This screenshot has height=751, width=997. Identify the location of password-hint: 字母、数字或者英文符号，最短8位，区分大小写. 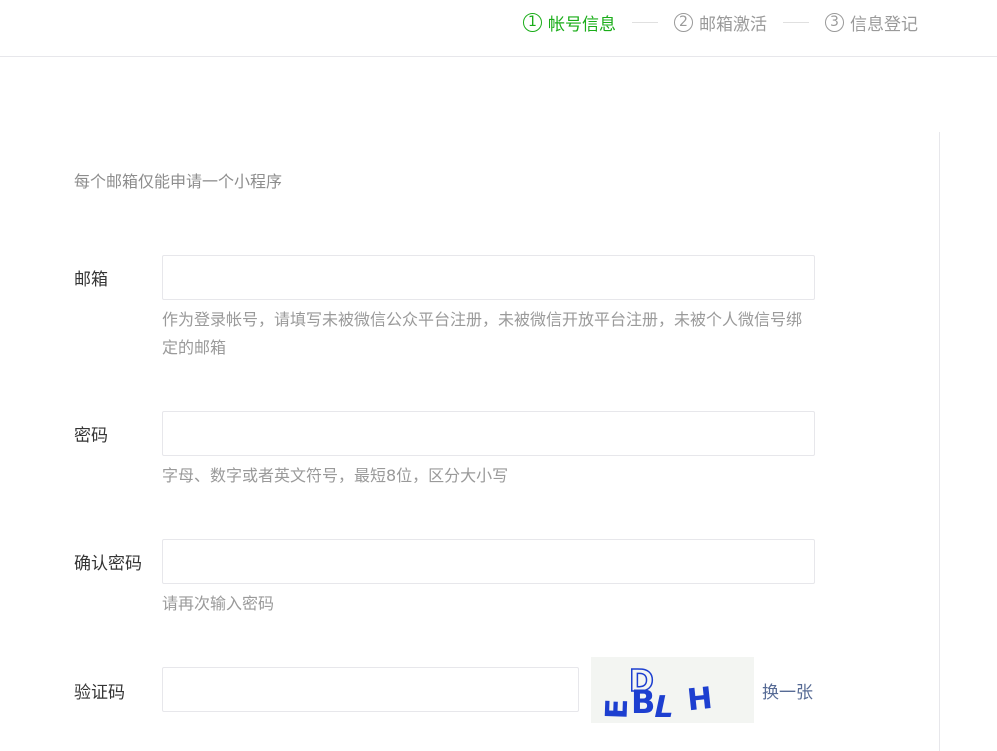
(335, 475).